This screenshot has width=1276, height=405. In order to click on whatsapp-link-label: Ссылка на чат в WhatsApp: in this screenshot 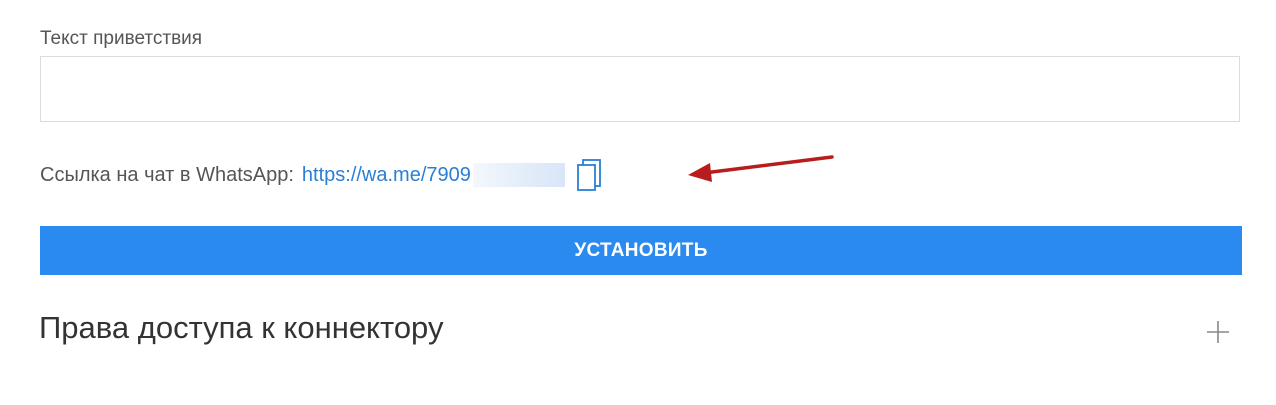, I will do `click(167, 174)`.